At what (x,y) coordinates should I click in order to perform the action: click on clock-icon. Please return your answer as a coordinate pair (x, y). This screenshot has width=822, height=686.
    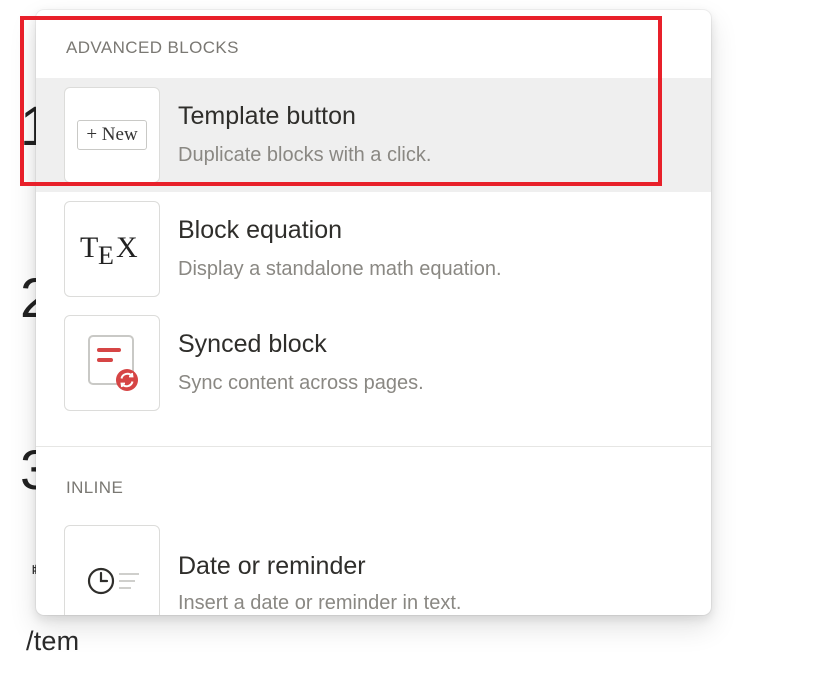
    Looking at the image, I should click on (112, 570).